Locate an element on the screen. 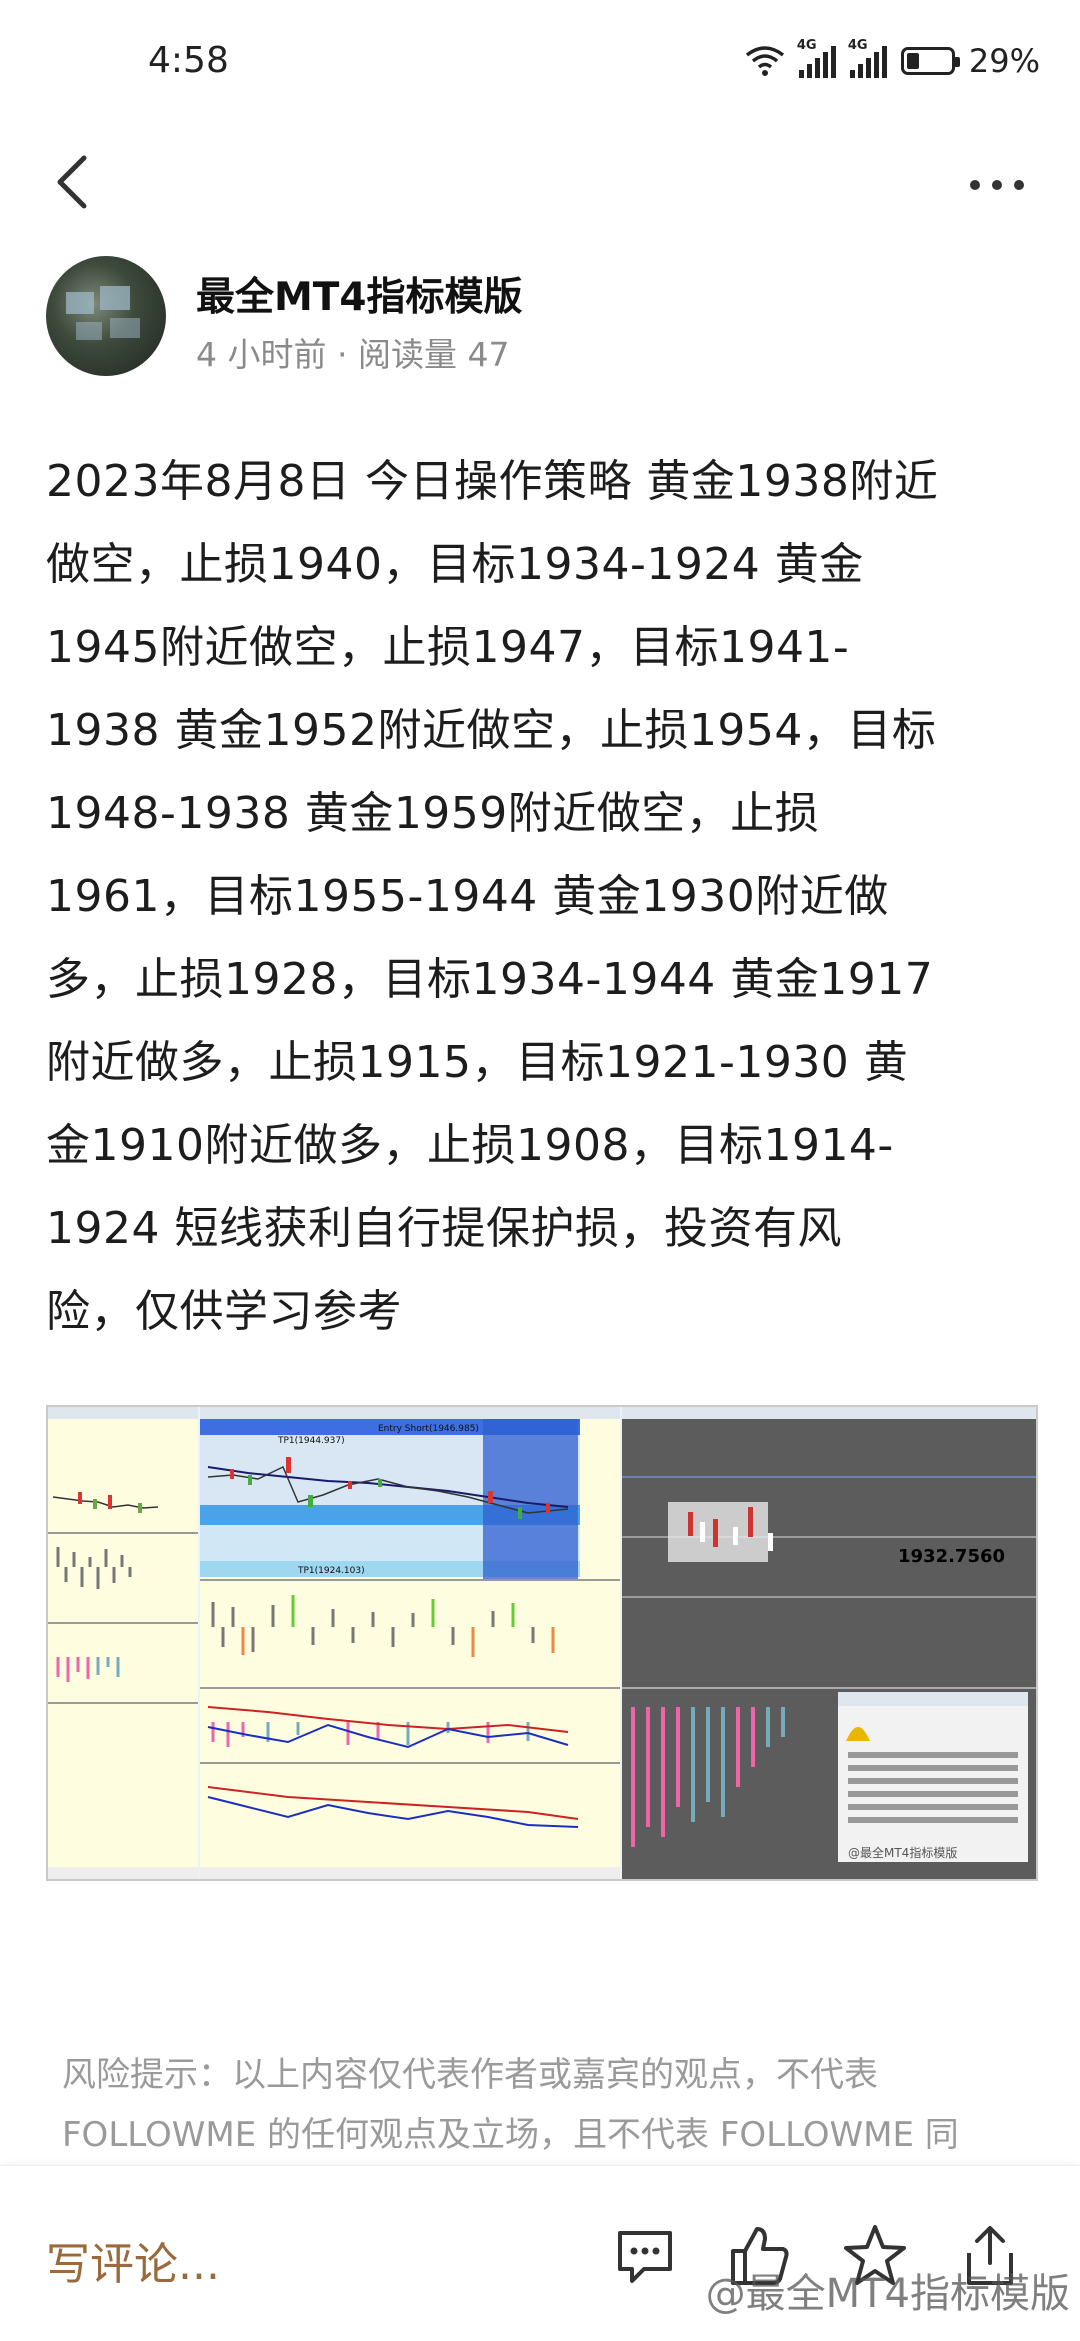  disclaimer-line: FOLLOWME 的任何观点及立场，且不代表 FOLLOWME 同 is located at coordinates (510, 2135).